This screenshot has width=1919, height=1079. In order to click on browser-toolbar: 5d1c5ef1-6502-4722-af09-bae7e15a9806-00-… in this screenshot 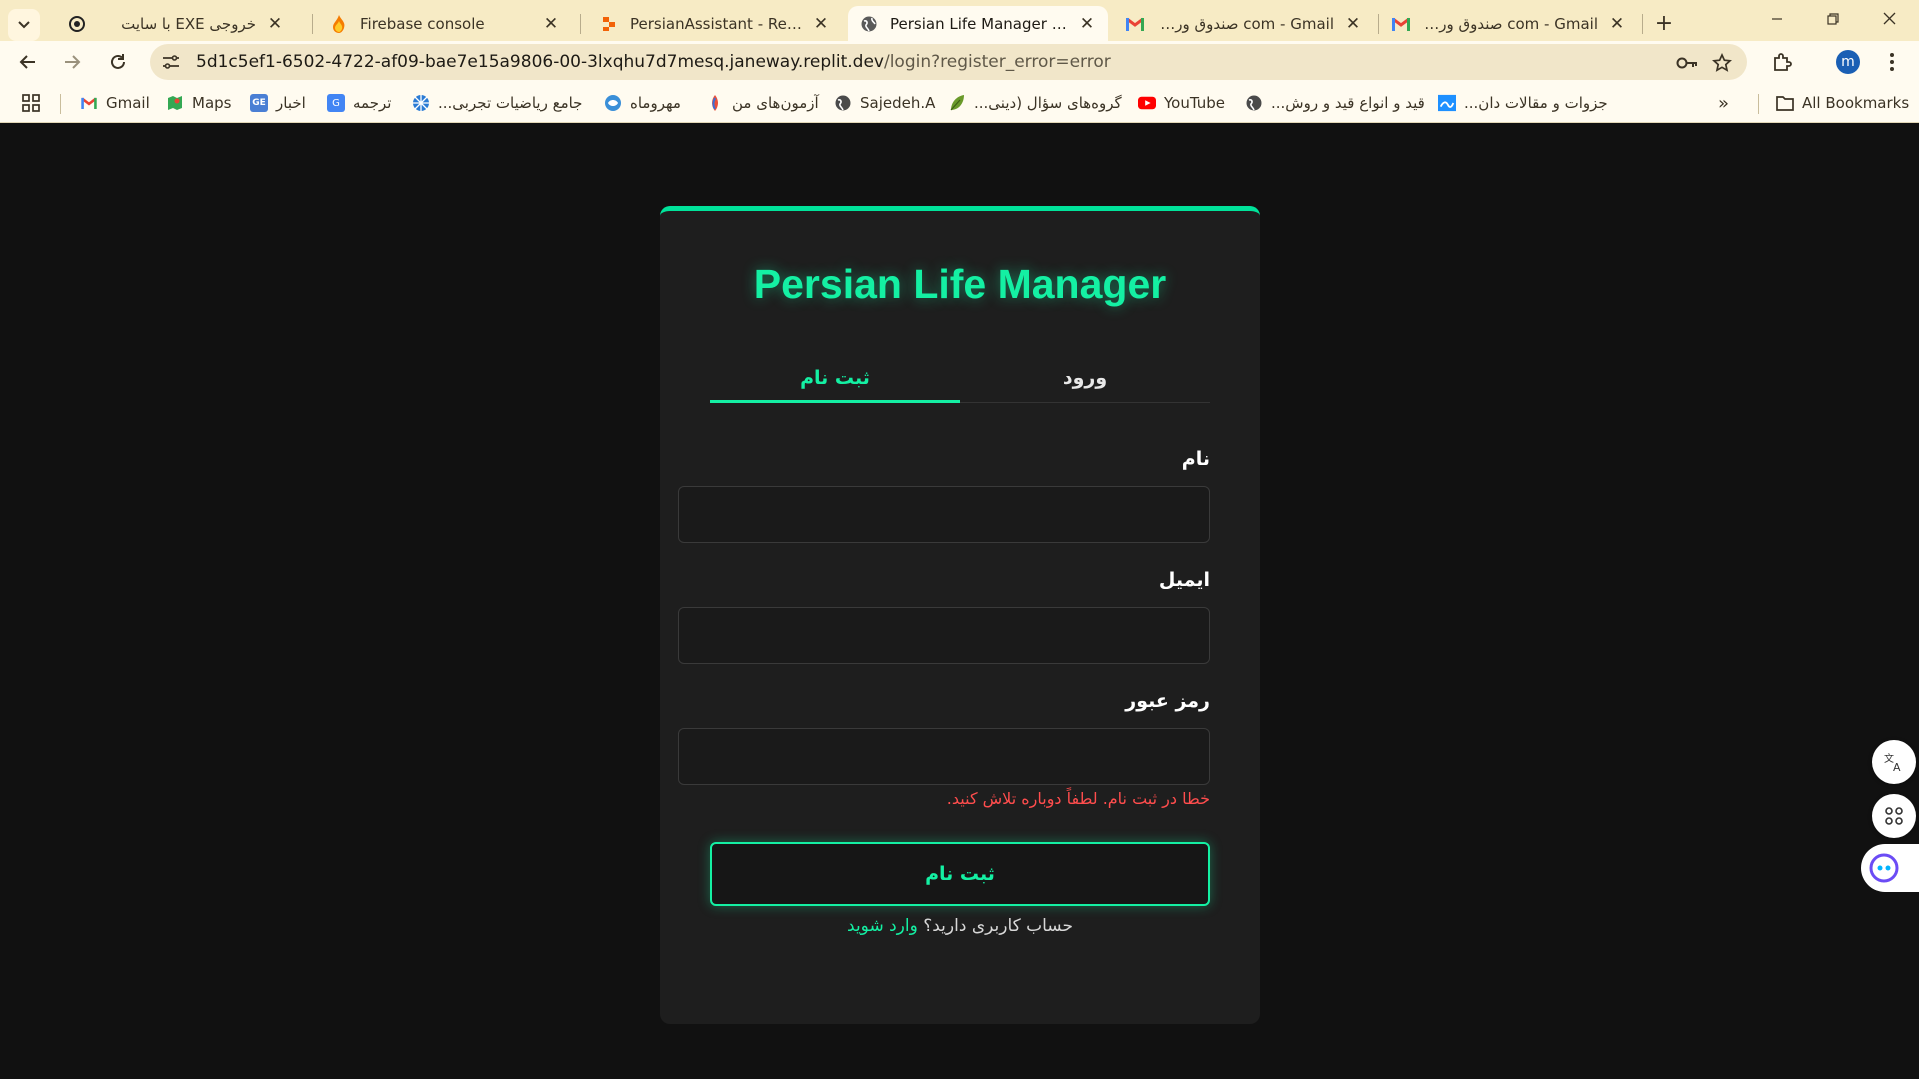, I will do `click(959, 61)`.